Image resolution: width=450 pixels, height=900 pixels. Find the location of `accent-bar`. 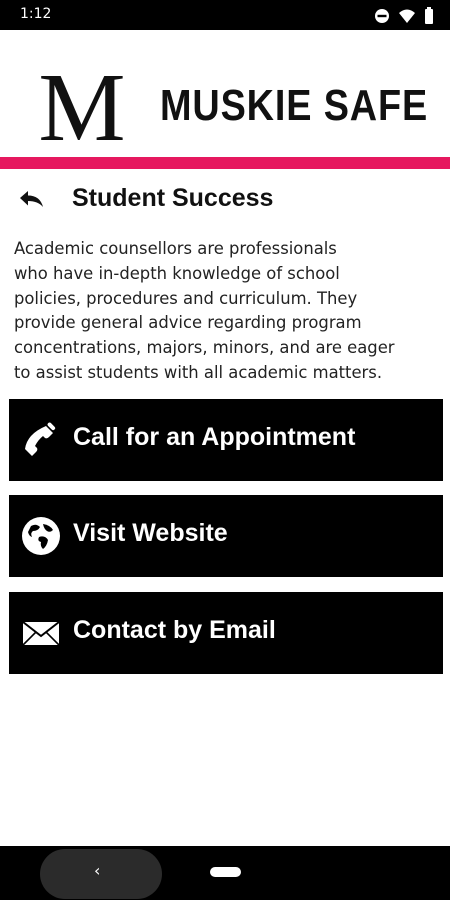

accent-bar is located at coordinates (225, 163).